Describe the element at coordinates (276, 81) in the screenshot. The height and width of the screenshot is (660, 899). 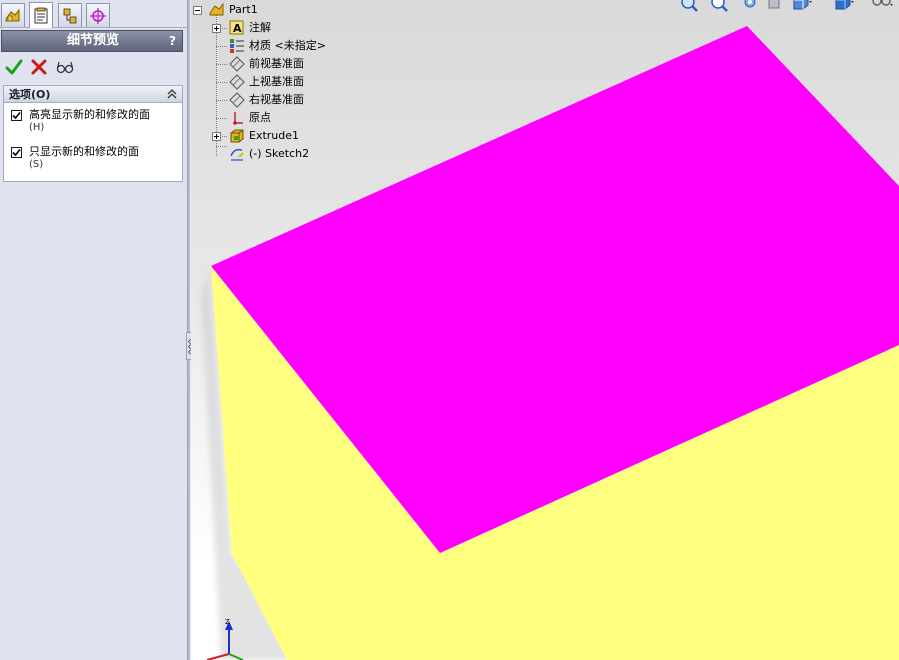
I see `tree-item-label: 上视基准面` at that location.